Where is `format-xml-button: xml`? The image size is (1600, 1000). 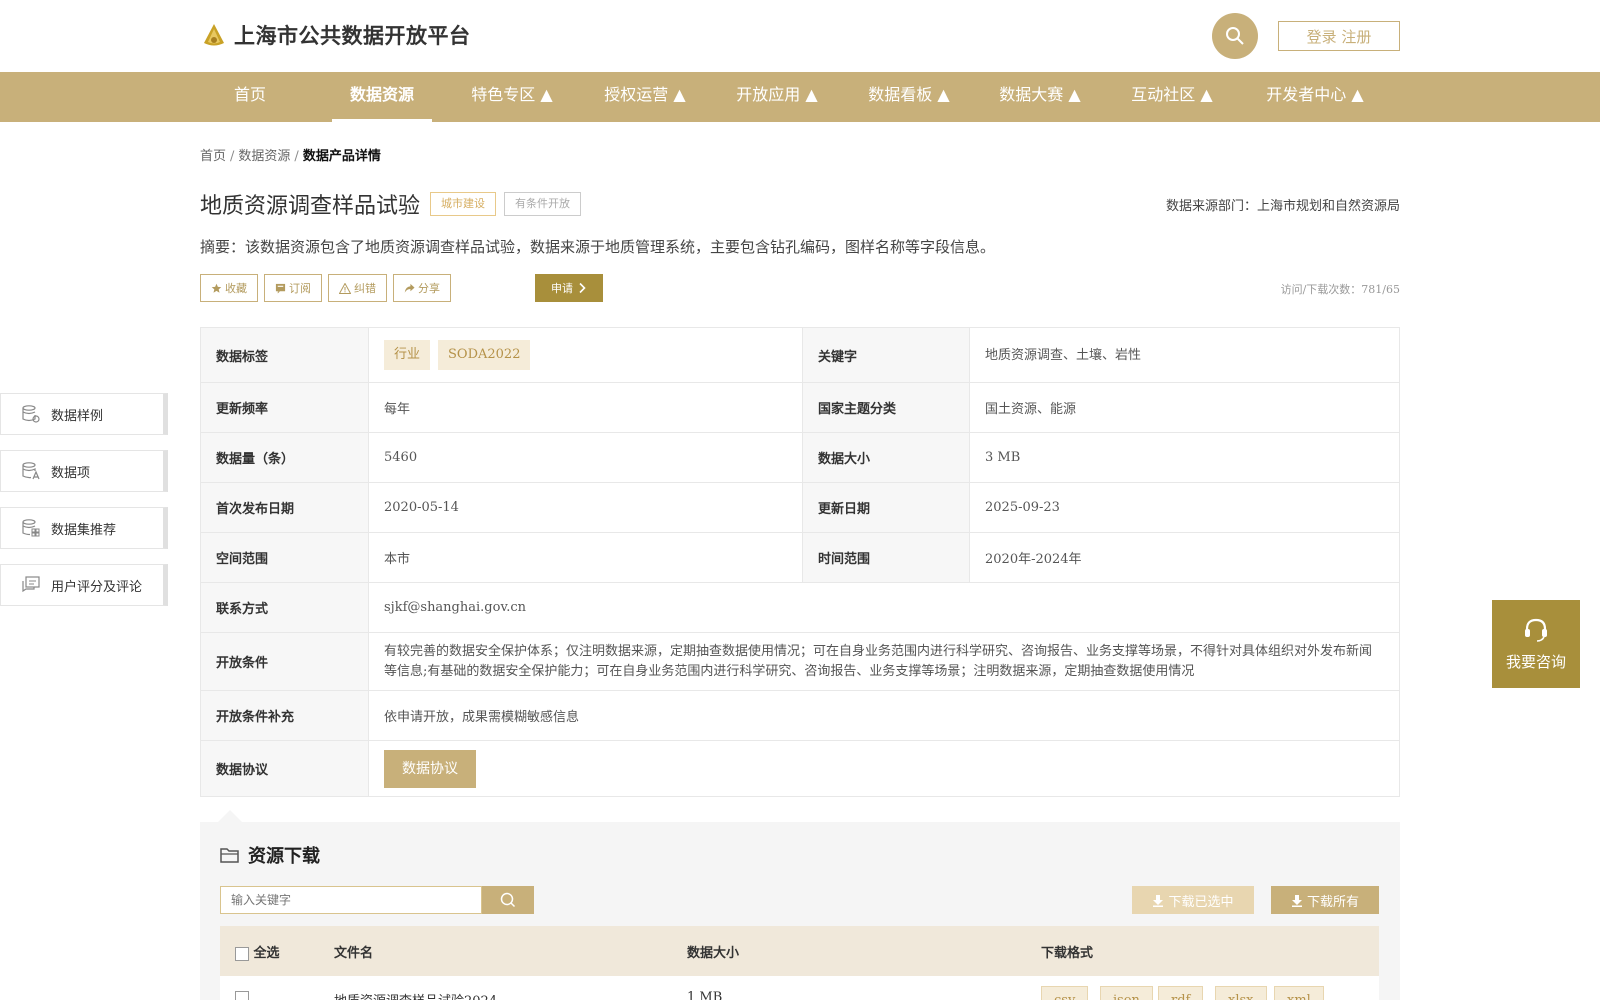
format-xml-button: xml is located at coordinates (1299, 993).